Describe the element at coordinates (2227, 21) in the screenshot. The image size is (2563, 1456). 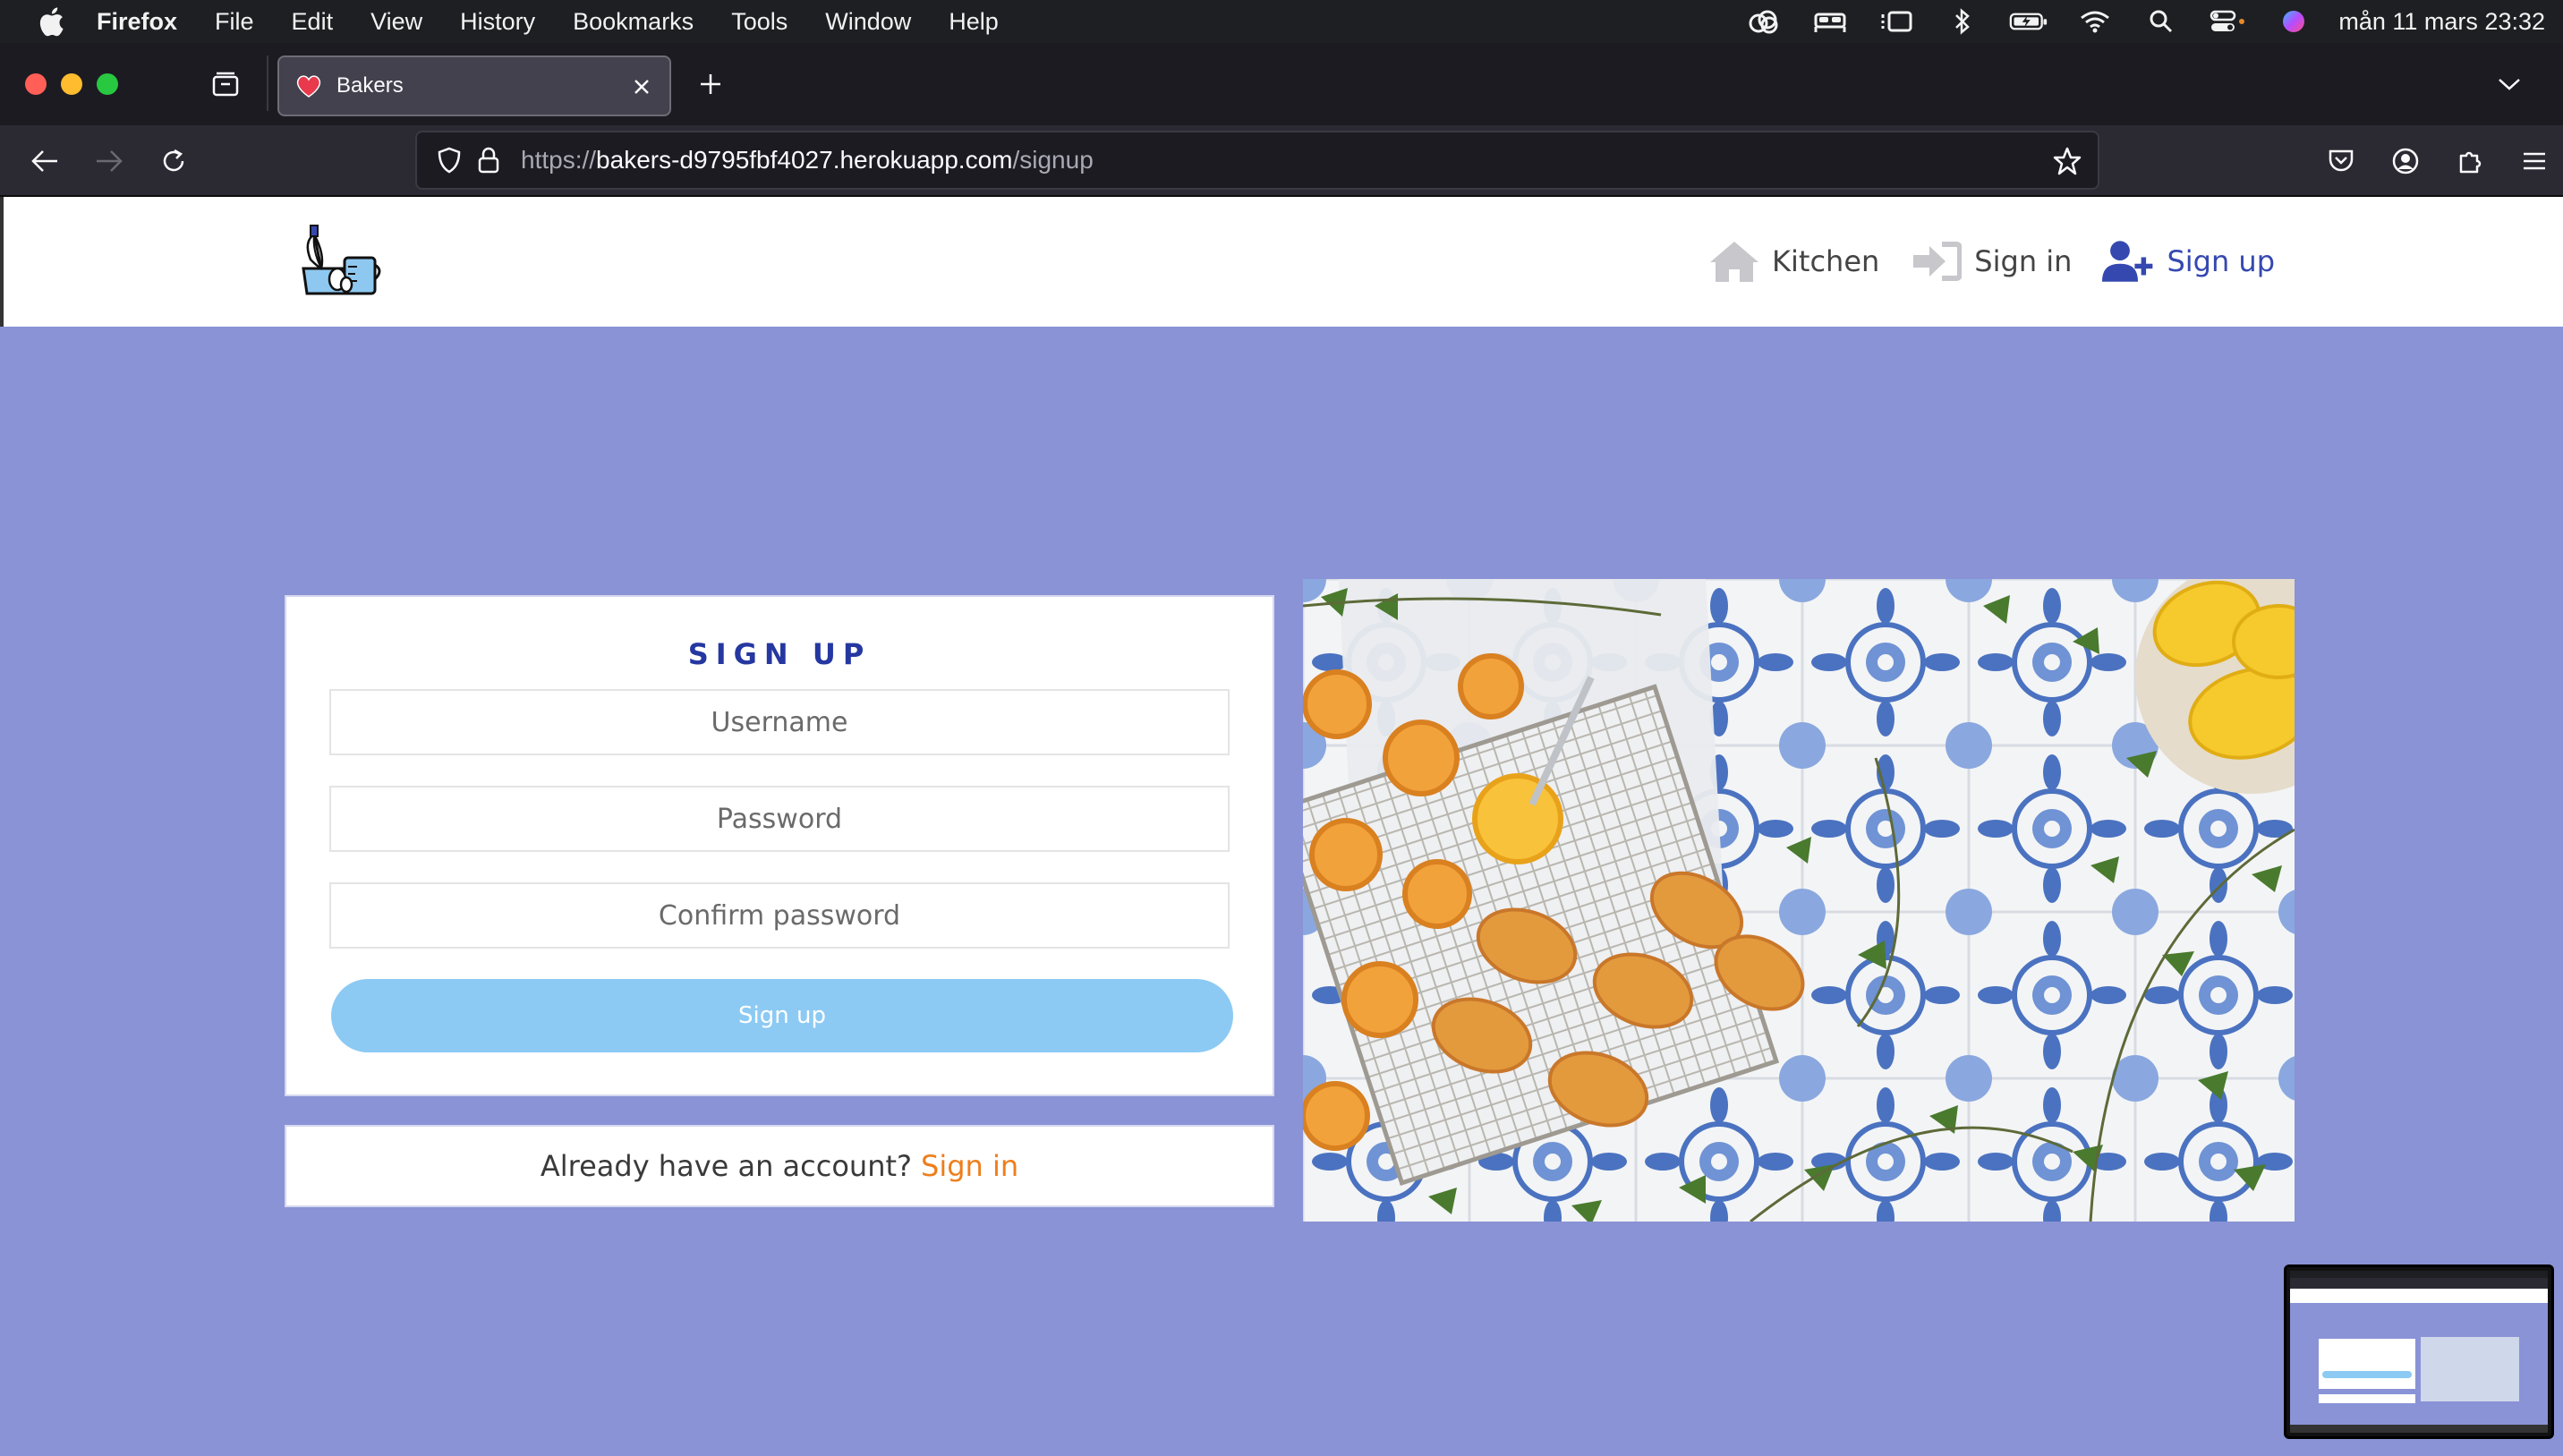
I see `control-center-icon` at that location.